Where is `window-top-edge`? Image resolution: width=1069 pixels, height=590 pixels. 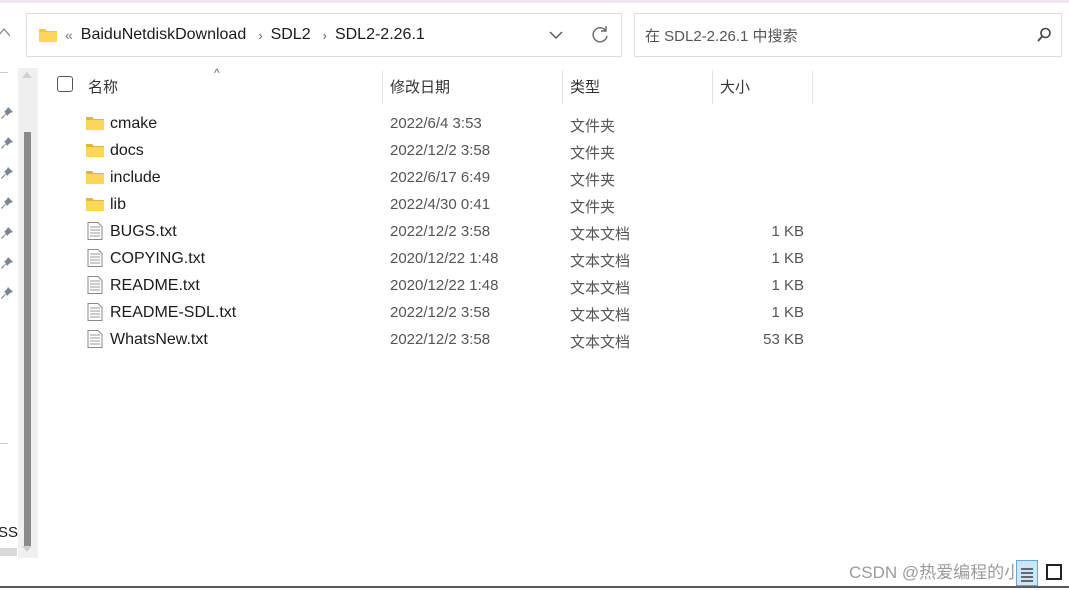 window-top-edge is located at coordinates (534, 1).